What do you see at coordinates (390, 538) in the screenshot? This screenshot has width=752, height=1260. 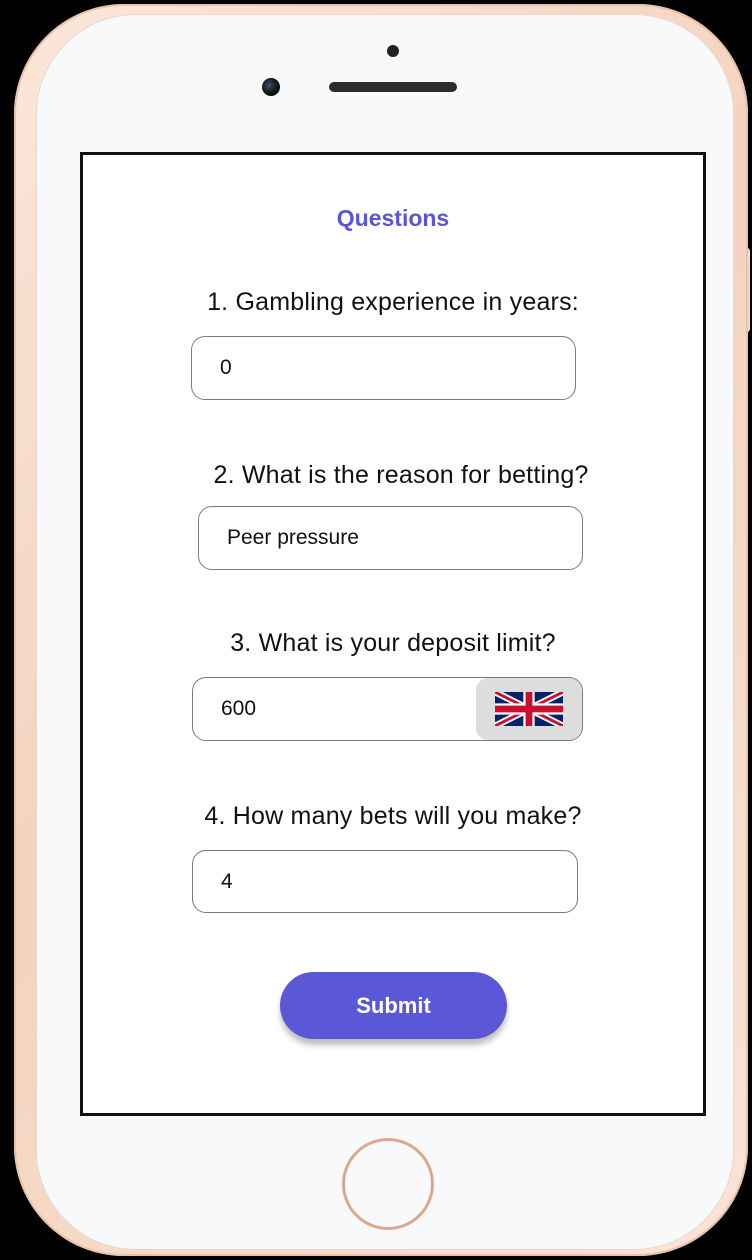 I see `betting-reason-input` at bounding box center [390, 538].